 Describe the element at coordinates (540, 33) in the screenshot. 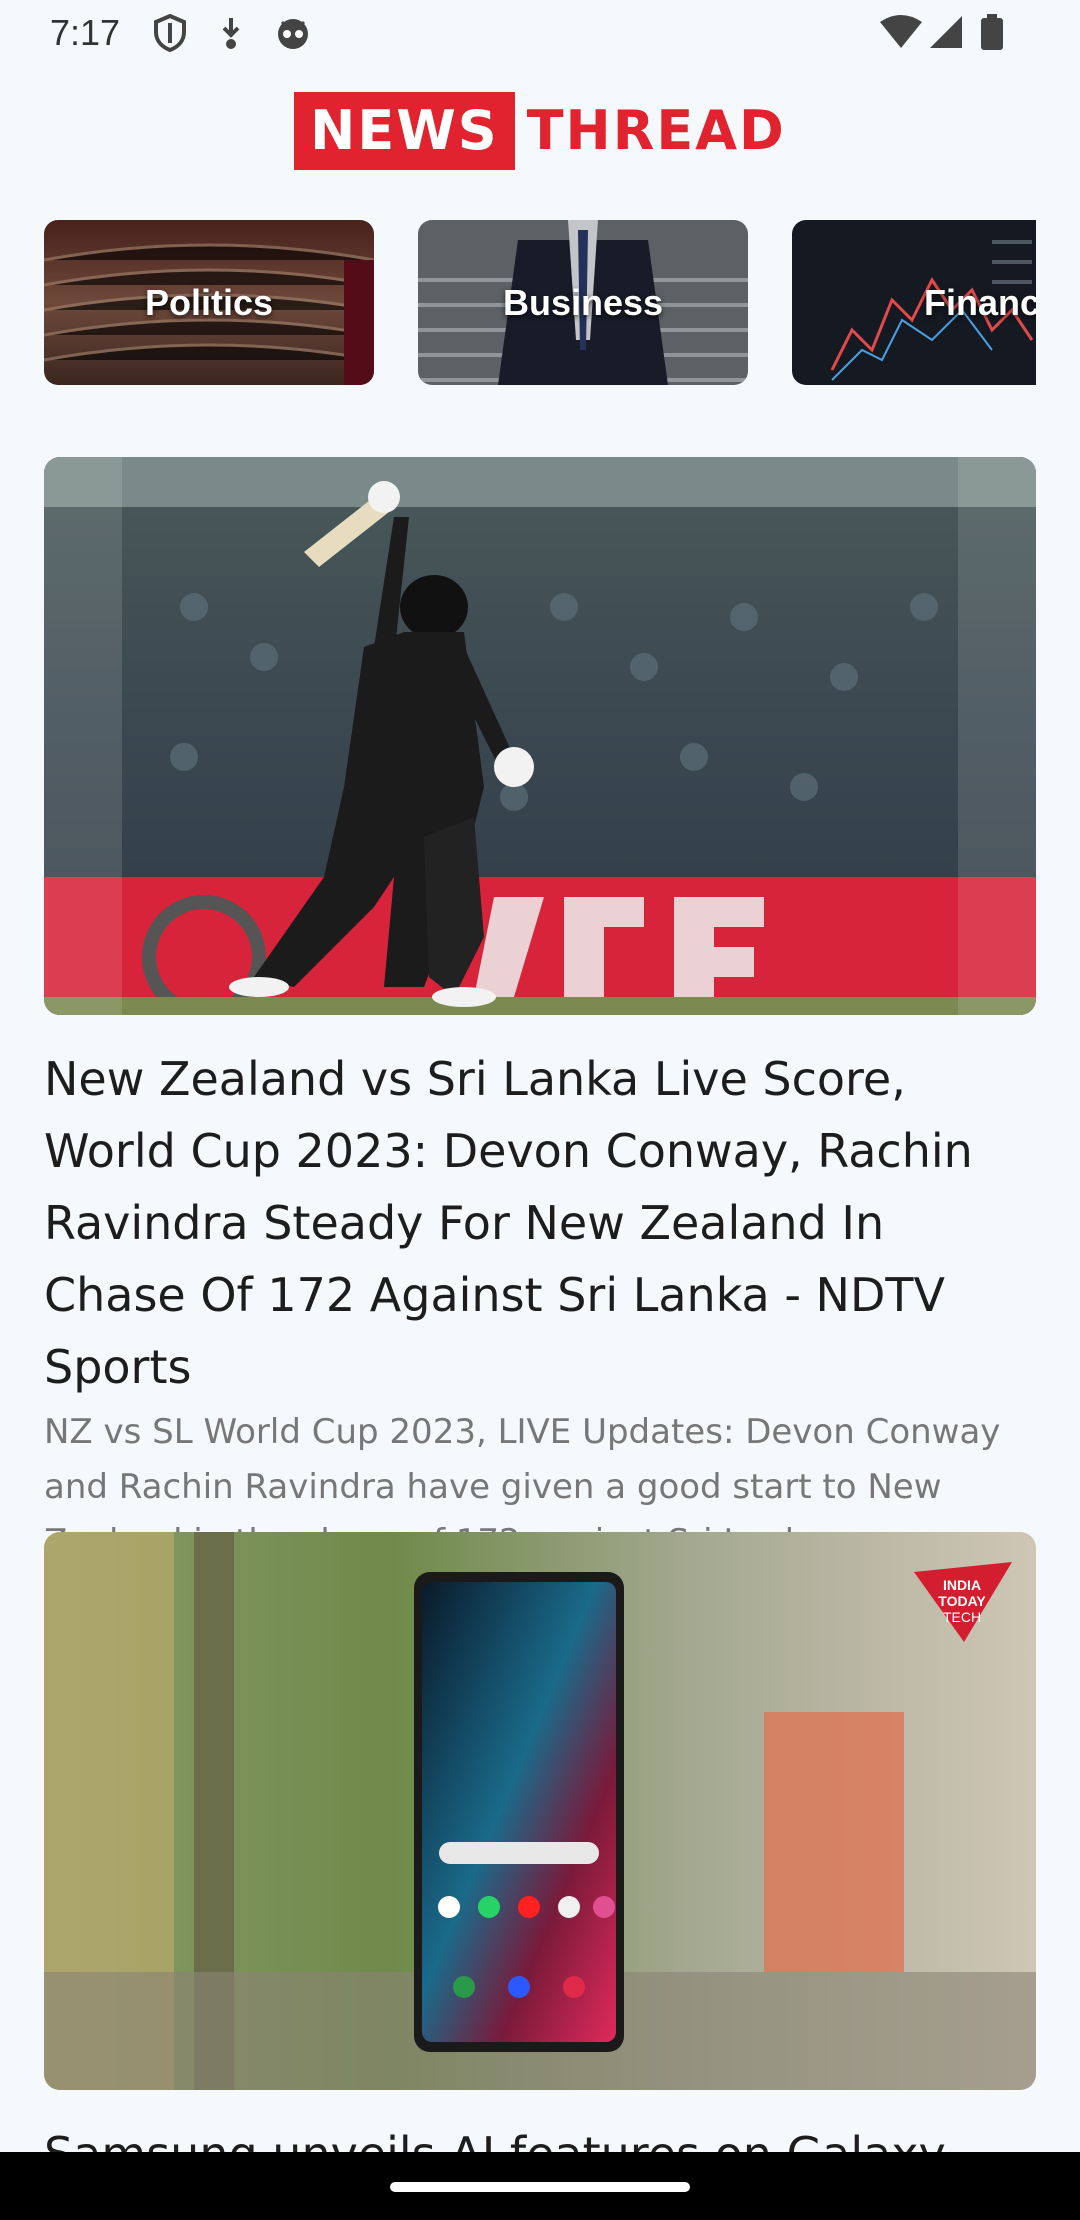

I see `status-bar: 7:17` at that location.